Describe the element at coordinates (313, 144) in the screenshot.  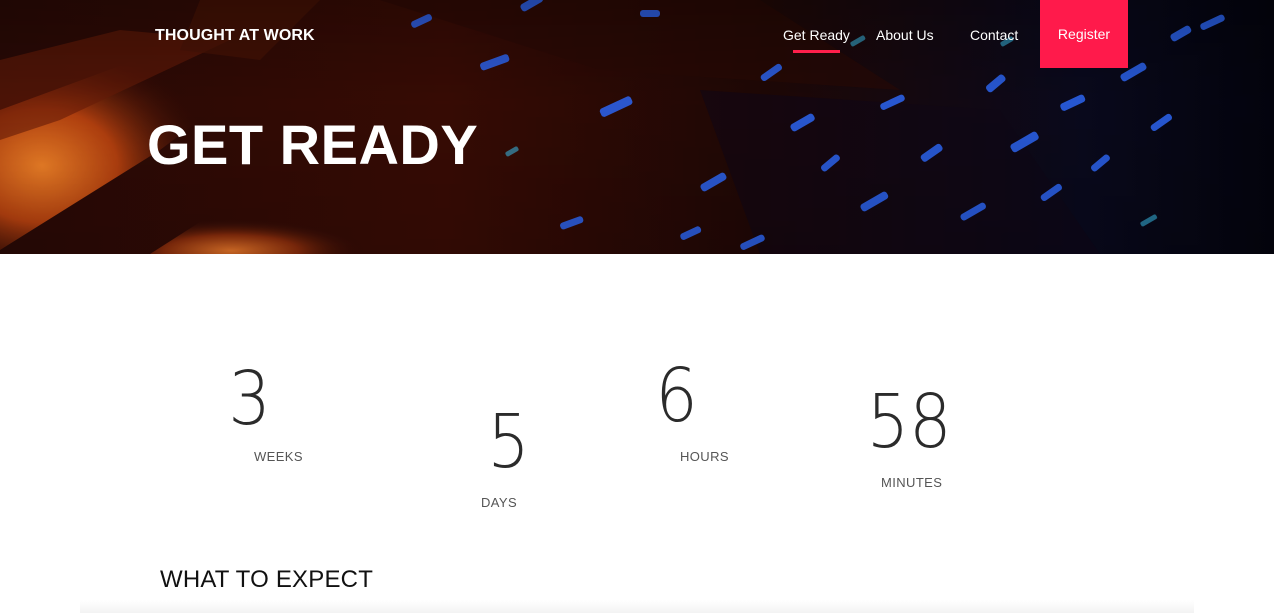
I see `page-title: GET READY` at that location.